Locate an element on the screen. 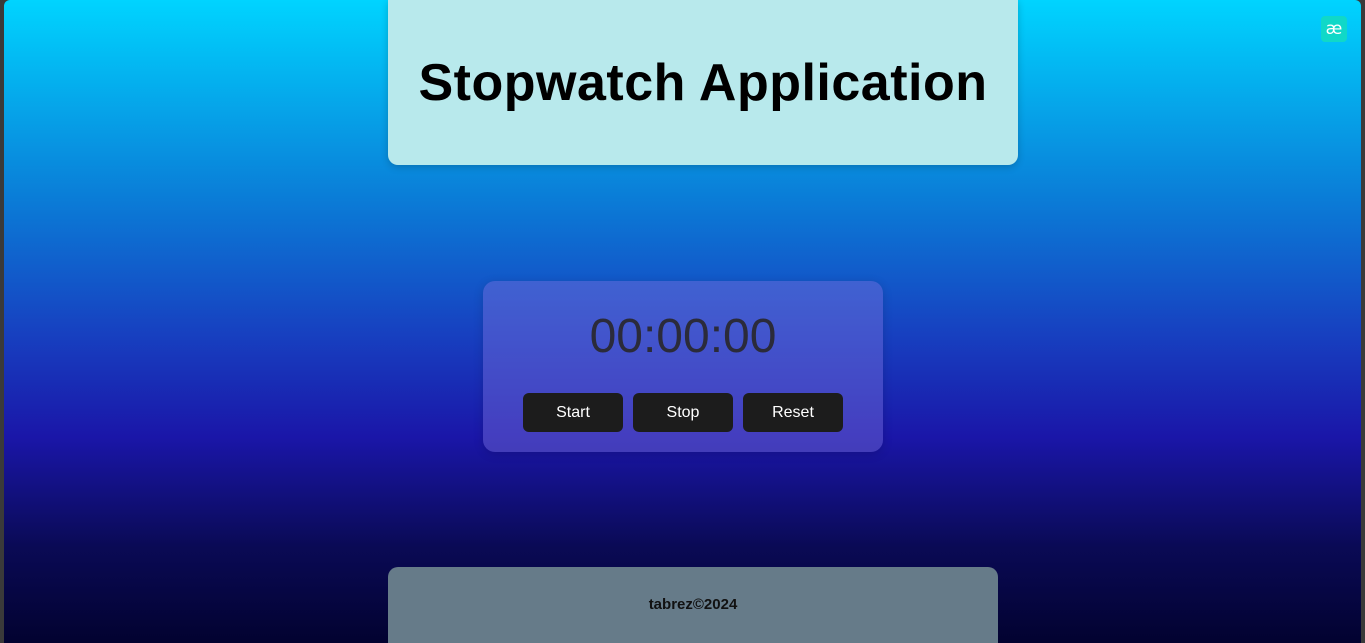  footer: tabrez©2024 is located at coordinates (693, 605).